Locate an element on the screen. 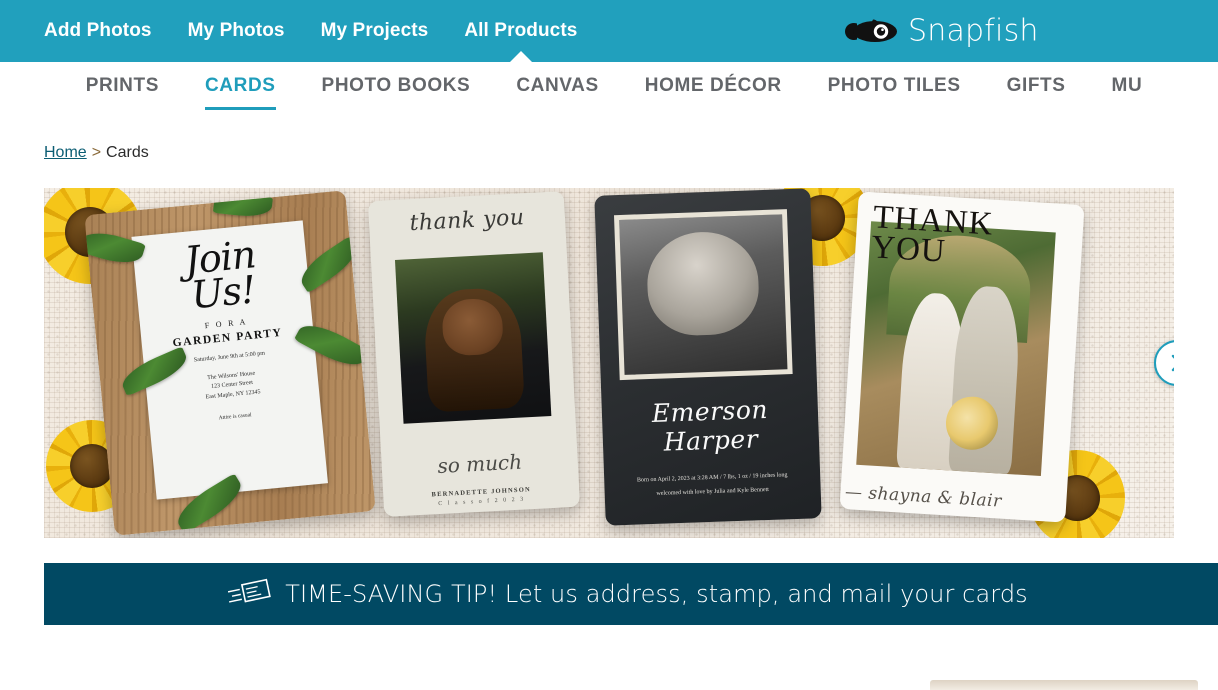  cat-label: PHOTO TILES is located at coordinates (894, 85).